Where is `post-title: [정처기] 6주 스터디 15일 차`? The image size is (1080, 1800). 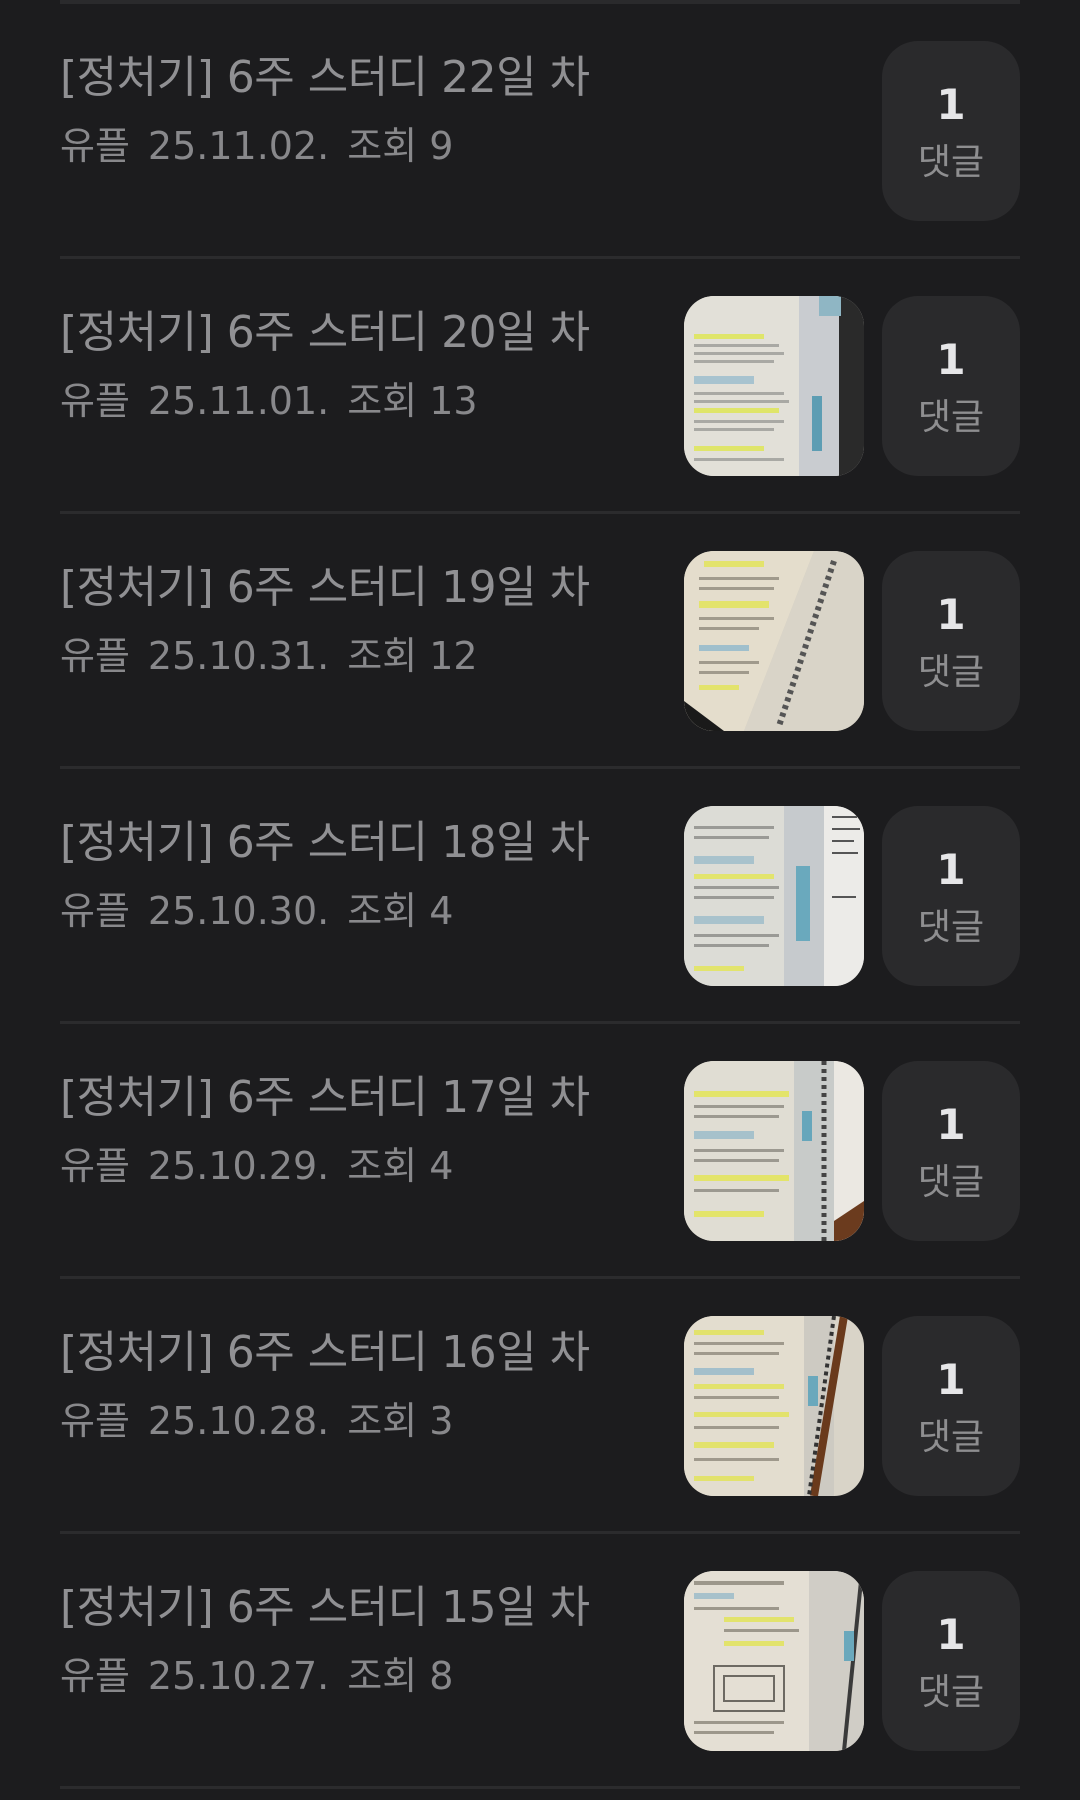 post-title: [정처기] 6주 스터디 15일 차 is located at coordinates (325, 1608).